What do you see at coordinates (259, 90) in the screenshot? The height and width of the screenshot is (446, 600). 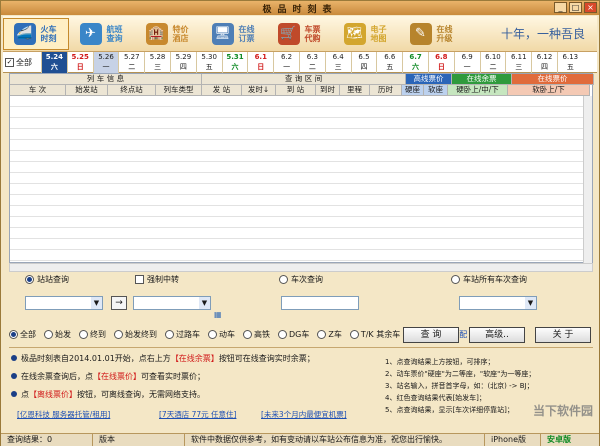 I see `column-header: 发时↓` at bounding box center [259, 90].